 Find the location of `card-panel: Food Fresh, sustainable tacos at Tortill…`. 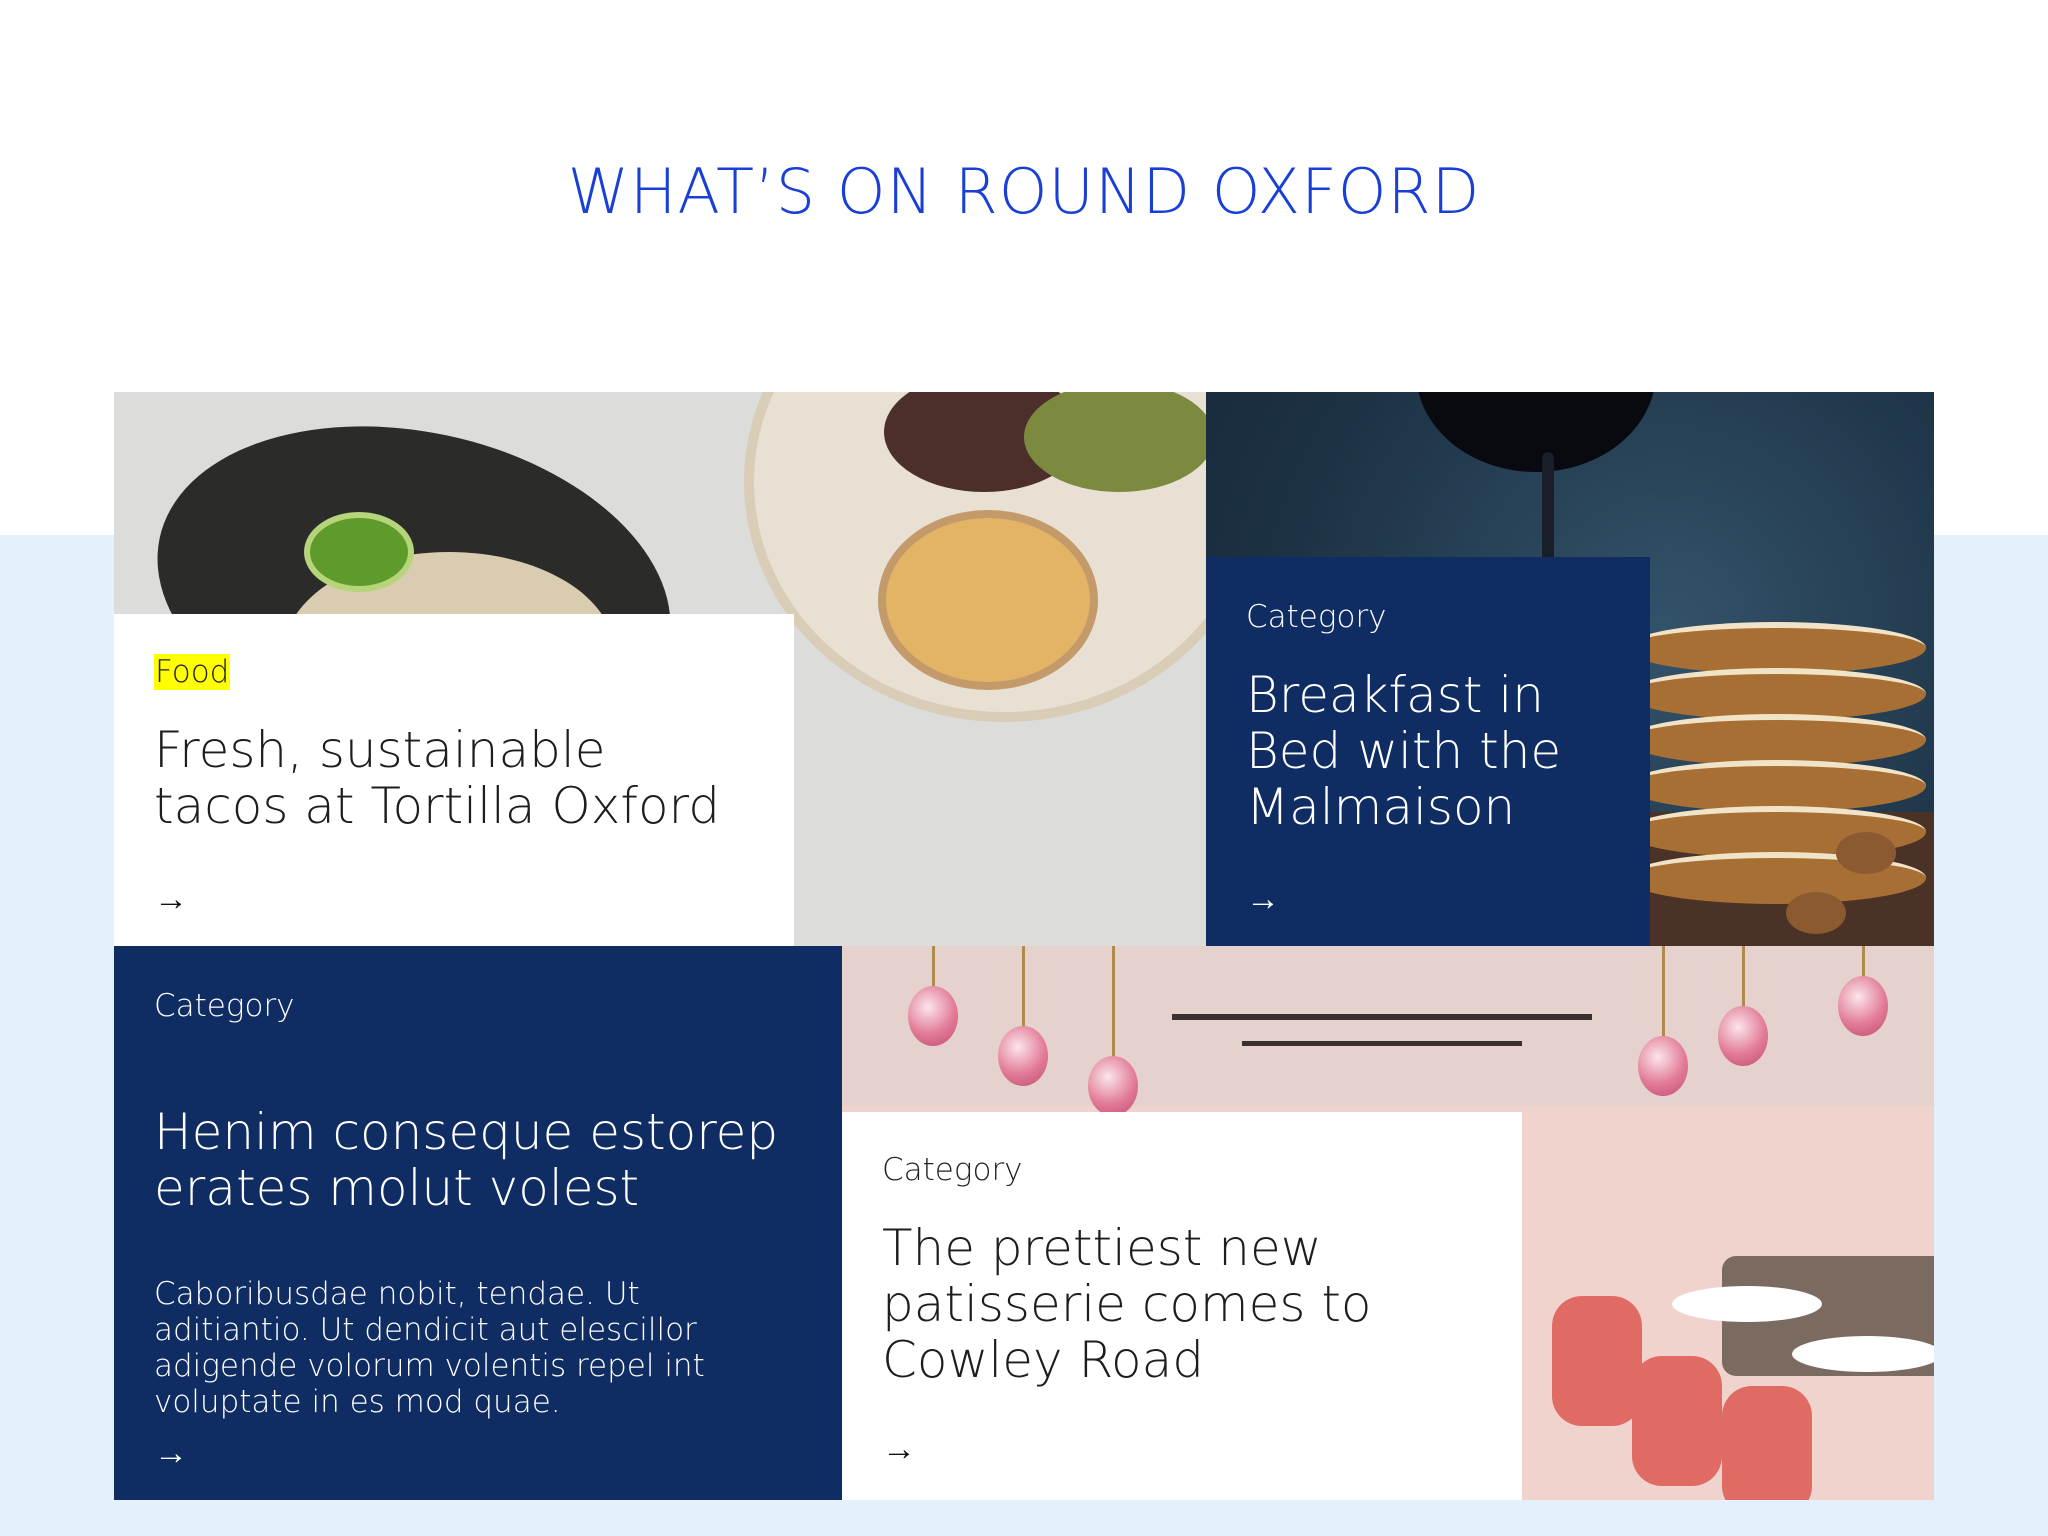

card-panel: Food Fresh, sustainable tacos at Tortill… is located at coordinates (454, 780).